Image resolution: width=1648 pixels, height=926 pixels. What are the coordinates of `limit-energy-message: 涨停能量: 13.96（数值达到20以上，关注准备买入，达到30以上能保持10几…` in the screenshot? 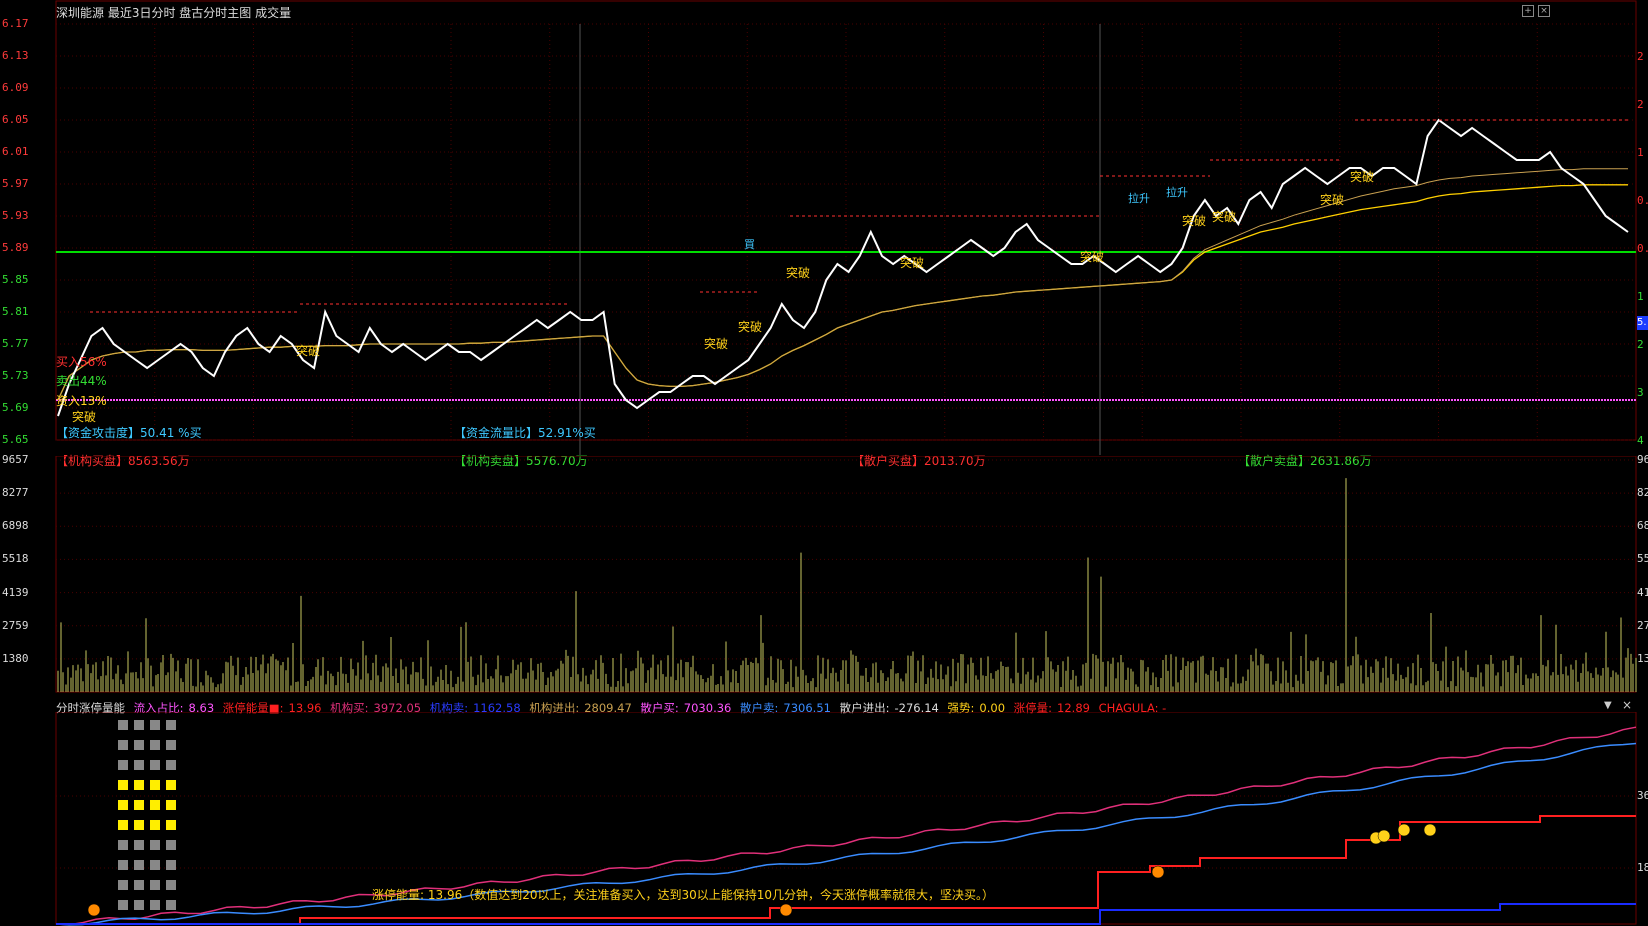 It's located at (683, 895).